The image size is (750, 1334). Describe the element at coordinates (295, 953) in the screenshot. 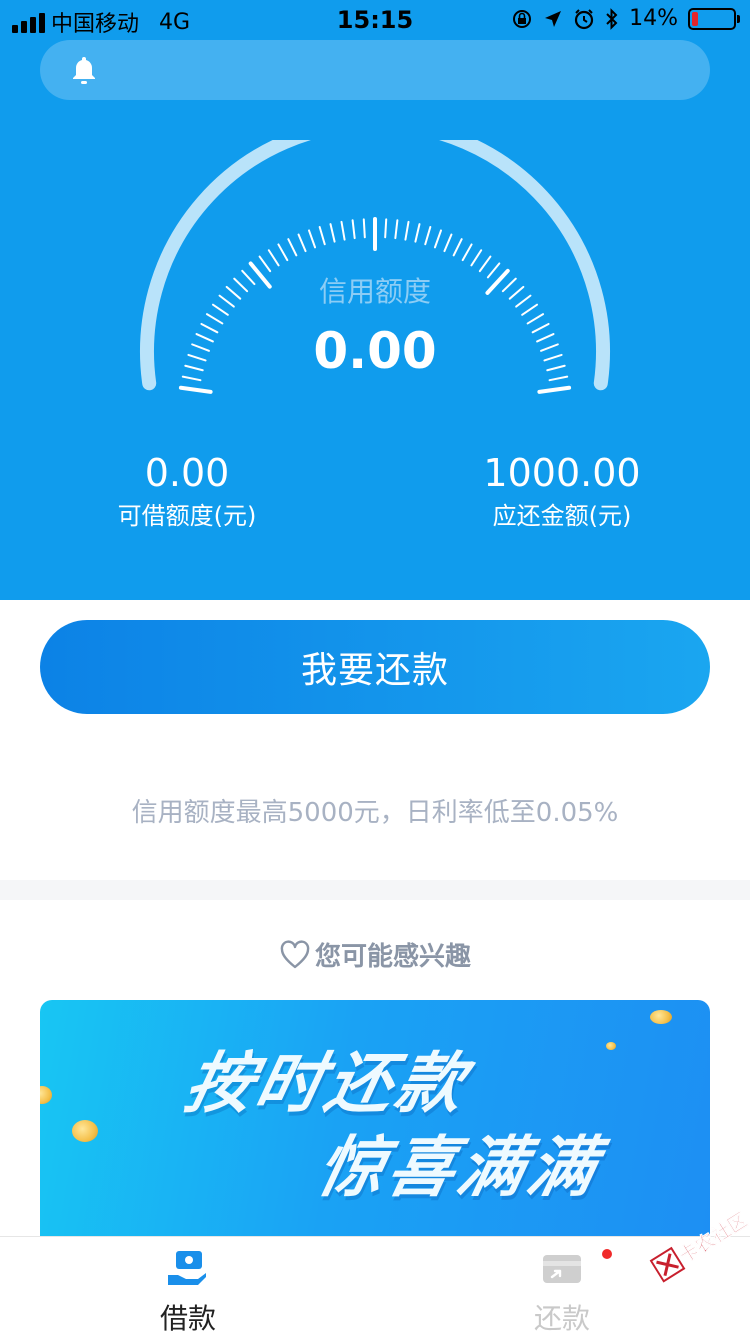

I see `heart-icon` at that location.